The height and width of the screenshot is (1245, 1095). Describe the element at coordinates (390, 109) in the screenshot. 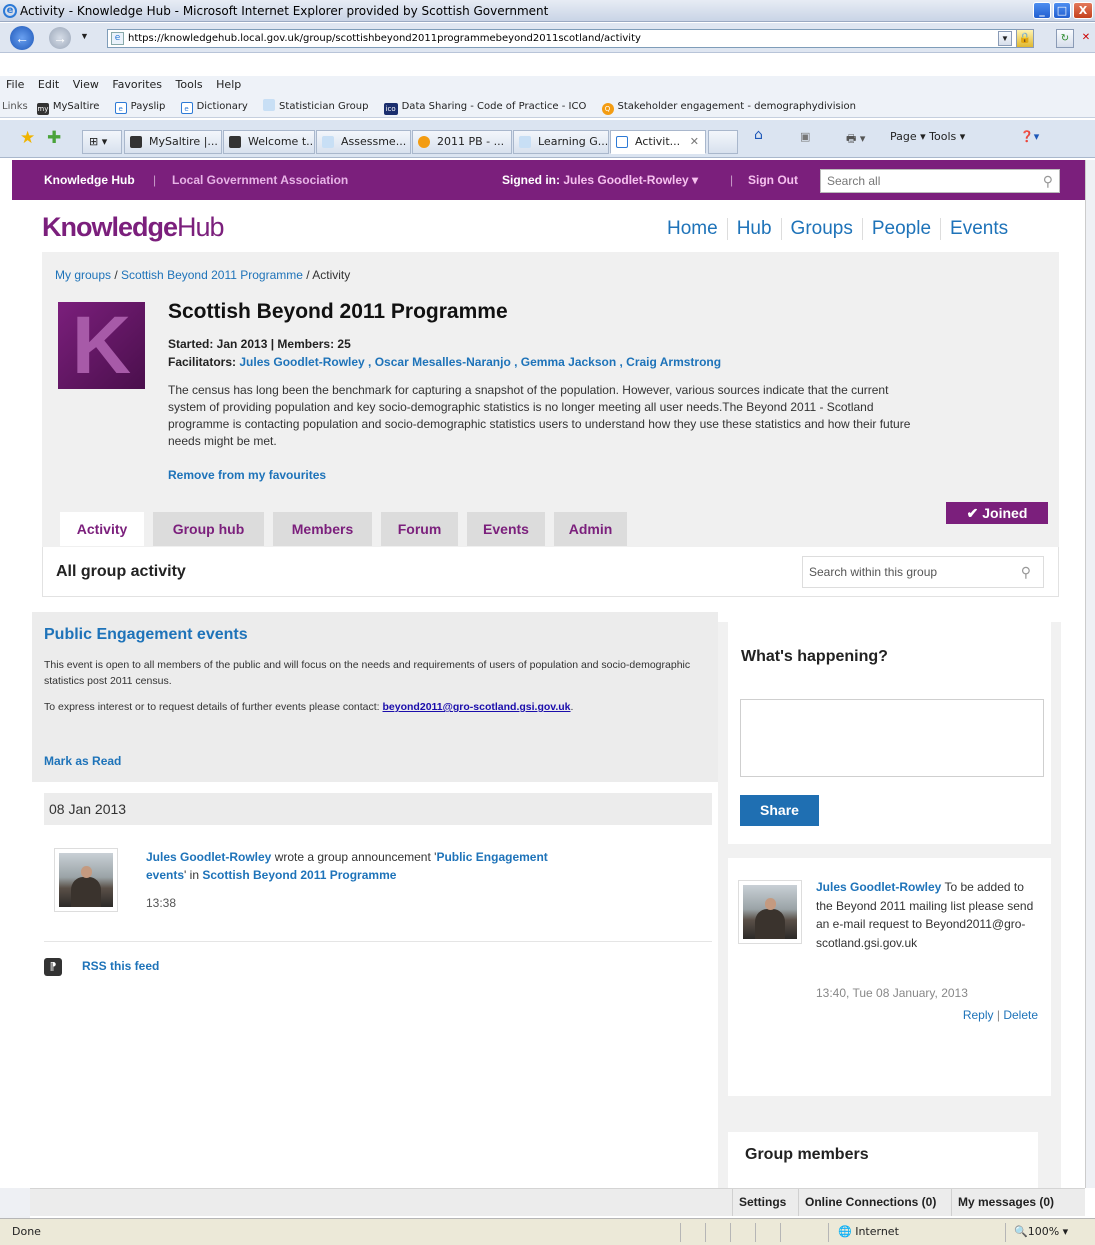

I see `ico-logo-icon: ico` at that location.